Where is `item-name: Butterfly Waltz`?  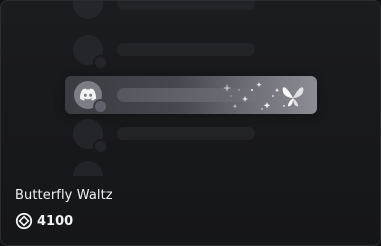 item-name: Butterfly Waltz is located at coordinates (64, 195).